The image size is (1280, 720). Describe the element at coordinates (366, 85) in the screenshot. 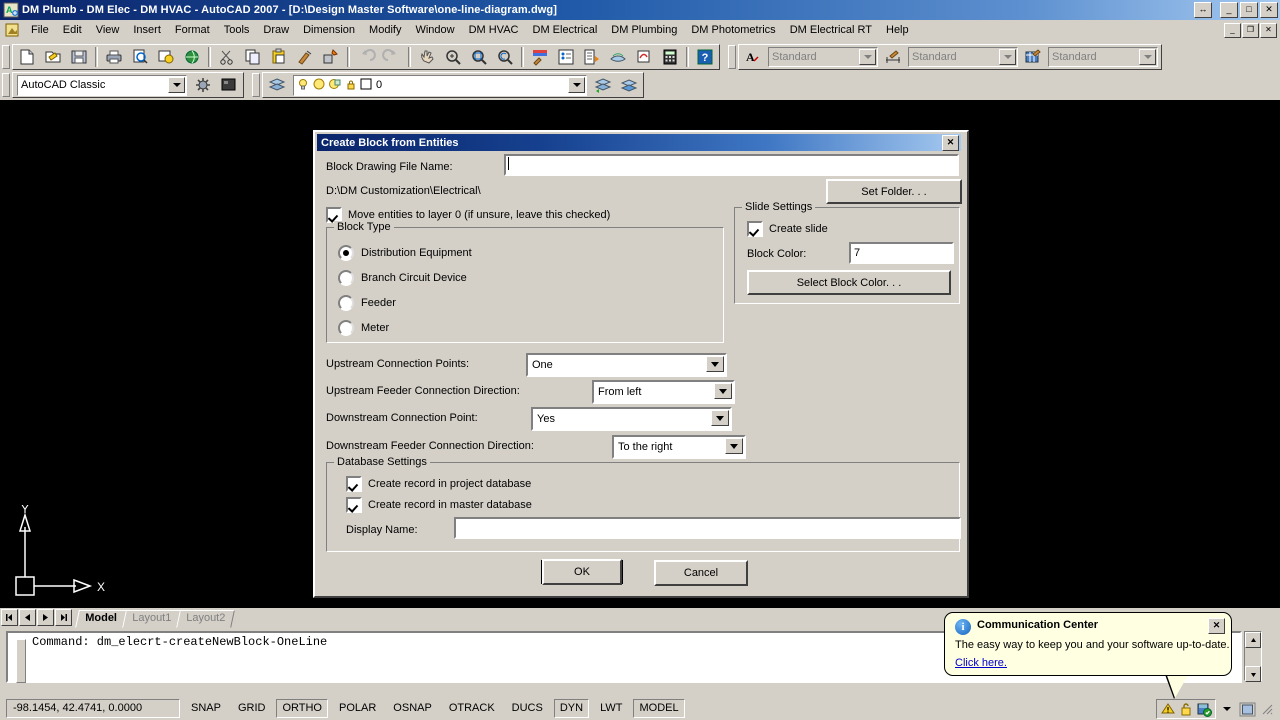

I see `layer-color-swatch` at that location.